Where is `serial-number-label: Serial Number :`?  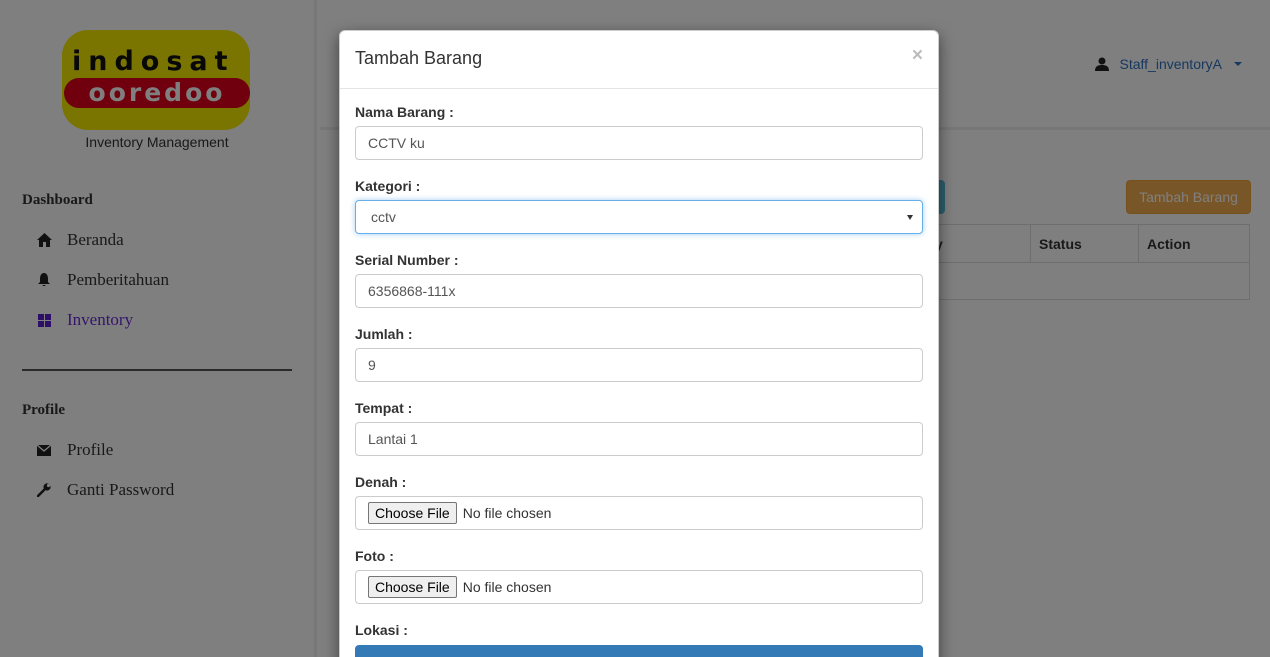
serial-number-label: Serial Number : is located at coordinates (407, 260).